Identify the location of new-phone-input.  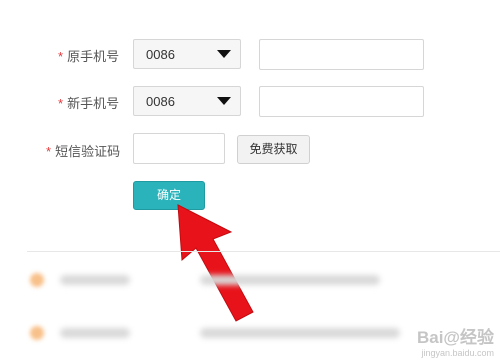
(341, 101).